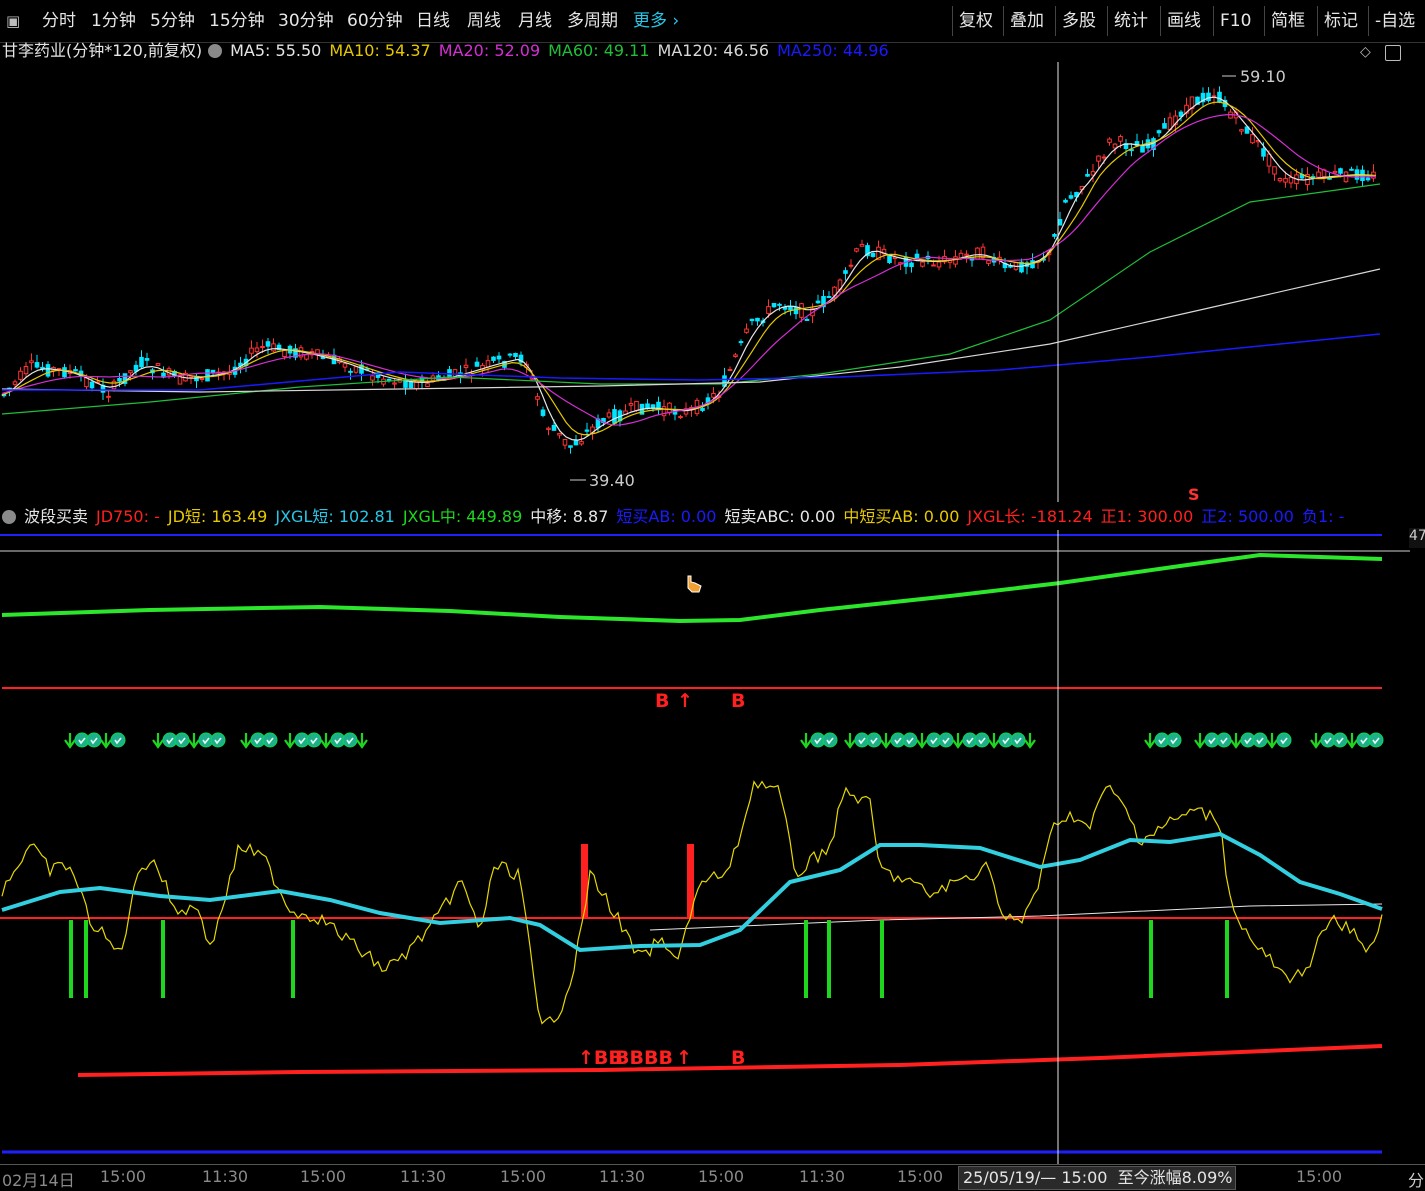 Image resolution: width=1425 pixels, height=1191 pixels. I want to click on ma-label-4: MA120: 46.56, so click(713, 50).